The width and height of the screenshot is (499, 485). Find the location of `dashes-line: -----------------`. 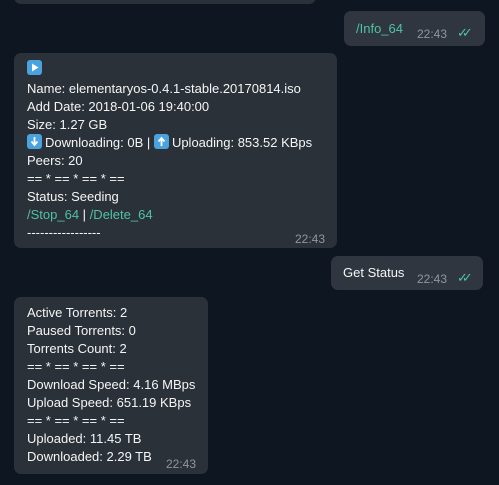

dashes-line: ----------------- is located at coordinates (64, 232).